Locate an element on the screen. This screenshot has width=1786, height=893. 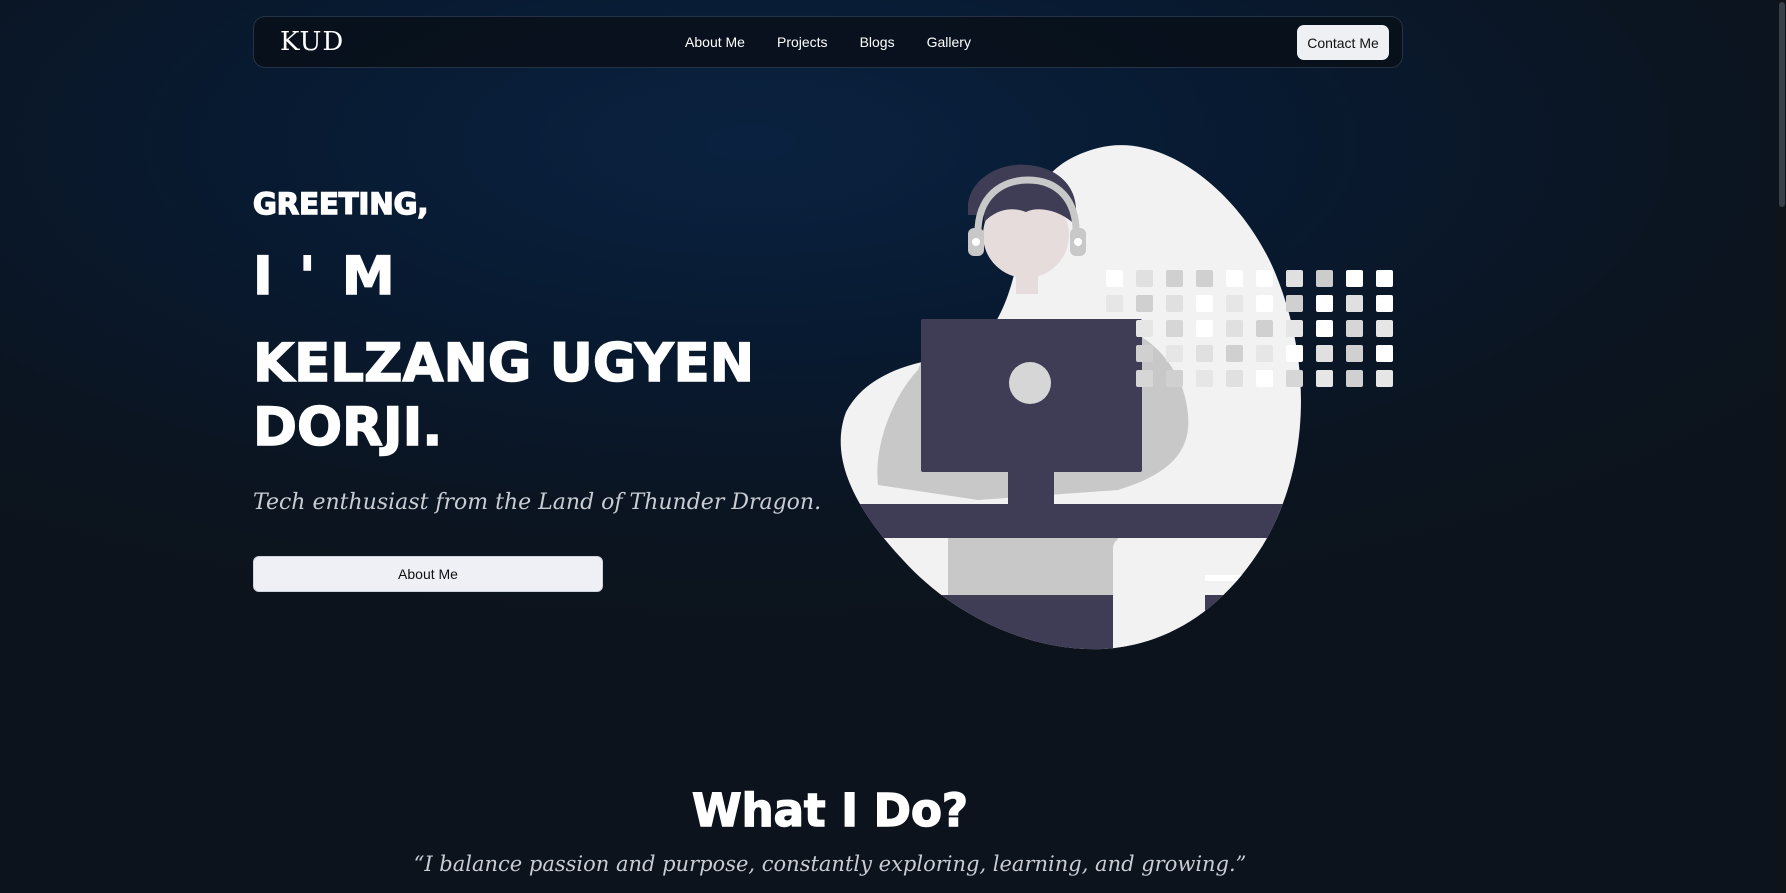
hero-im: I ' M is located at coordinates (325, 276).